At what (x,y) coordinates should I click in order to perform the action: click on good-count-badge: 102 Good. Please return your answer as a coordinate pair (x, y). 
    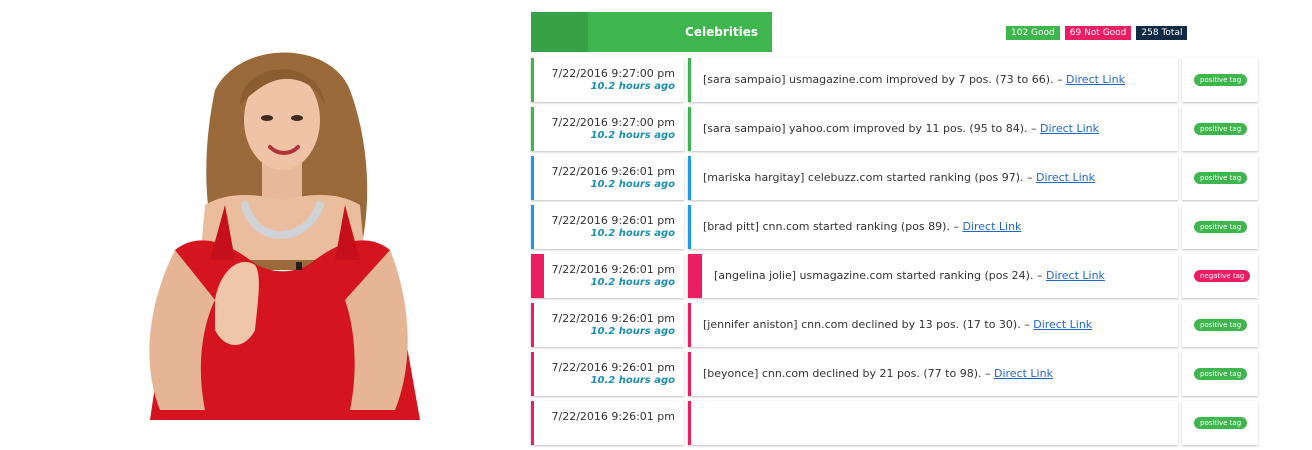
    Looking at the image, I should click on (1033, 33).